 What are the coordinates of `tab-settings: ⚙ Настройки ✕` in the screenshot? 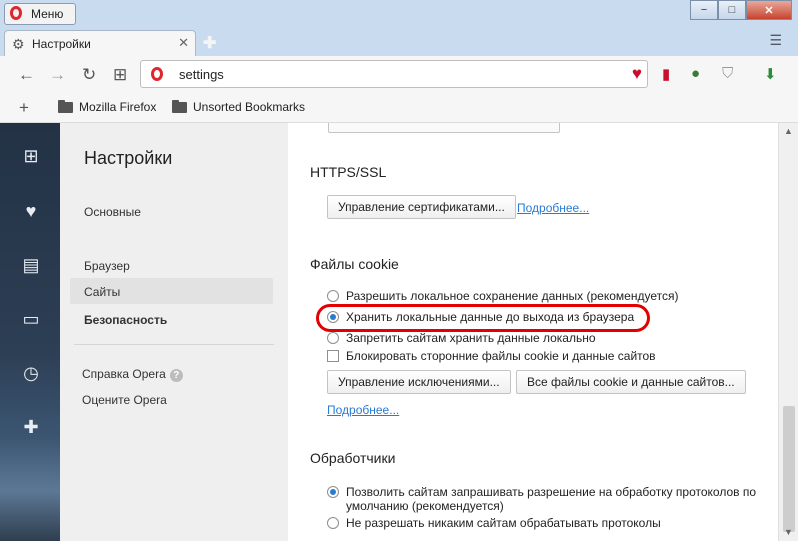 It's located at (100, 43).